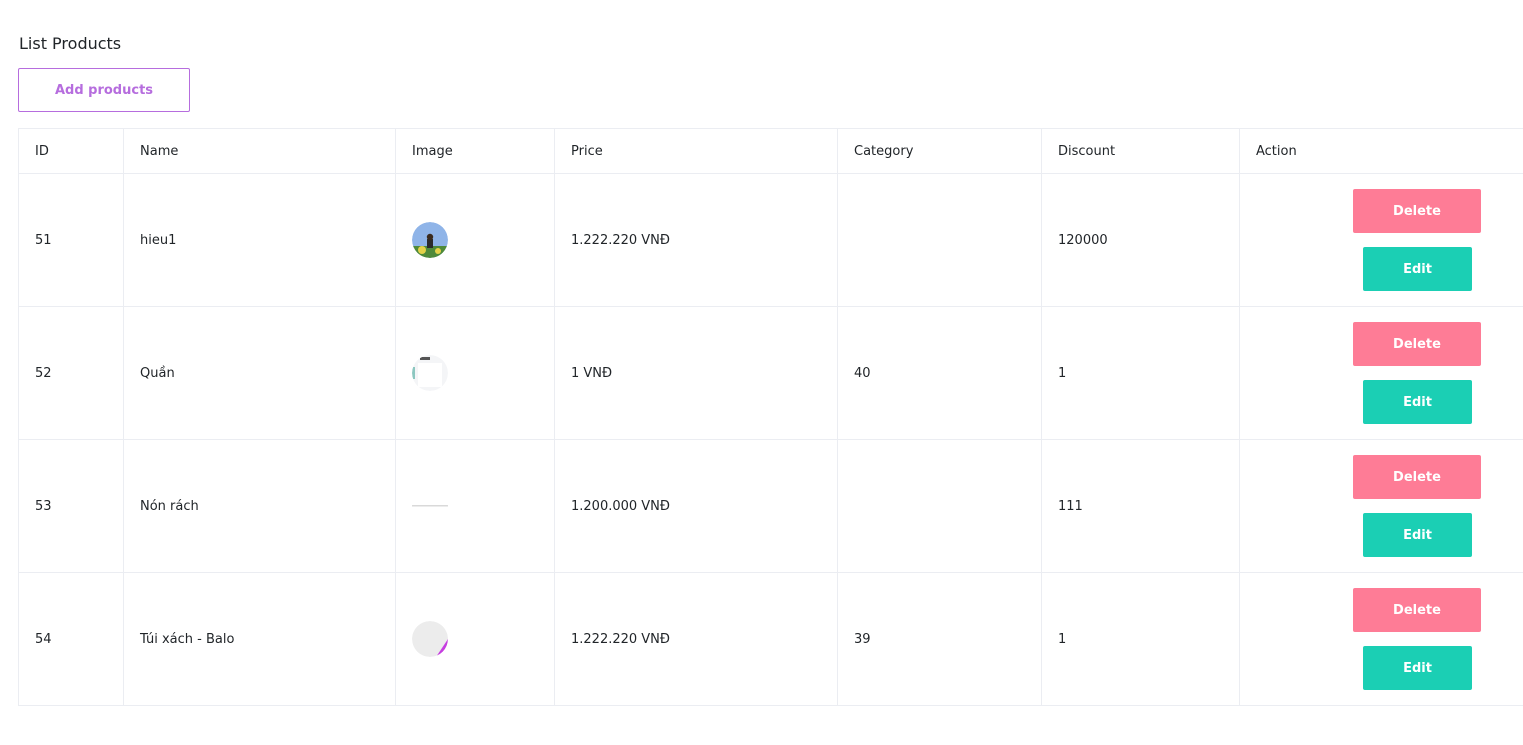 The width and height of the screenshot is (1523, 745). Describe the element at coordinates (259, 639) in the screenshot. I see `cell-name: Túi xách - Balo` at that location.